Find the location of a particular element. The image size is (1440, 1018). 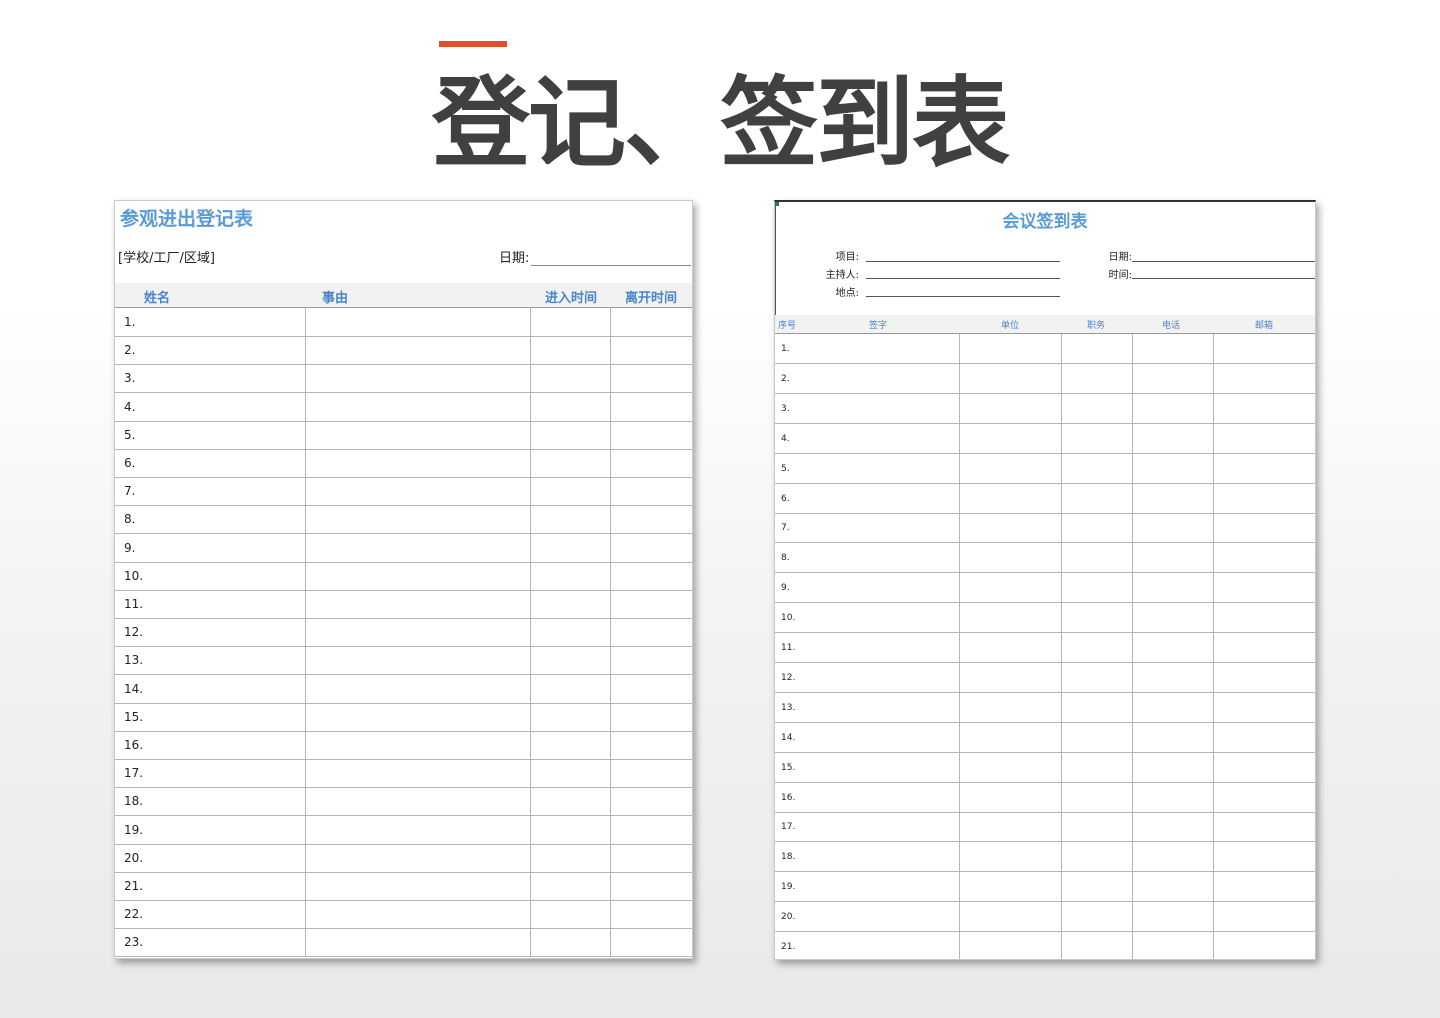

scope-label: [学校/工厂/区域] is located at coordinates (166, 258).